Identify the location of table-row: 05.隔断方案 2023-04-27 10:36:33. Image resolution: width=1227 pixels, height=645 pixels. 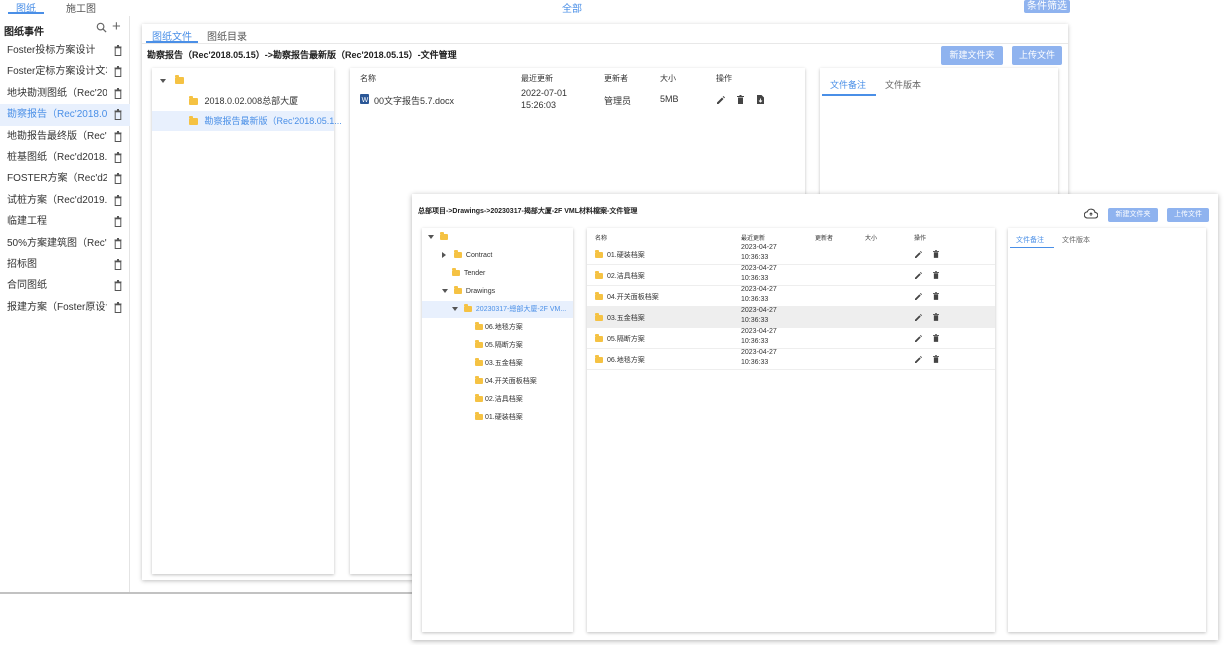
(791, 338).